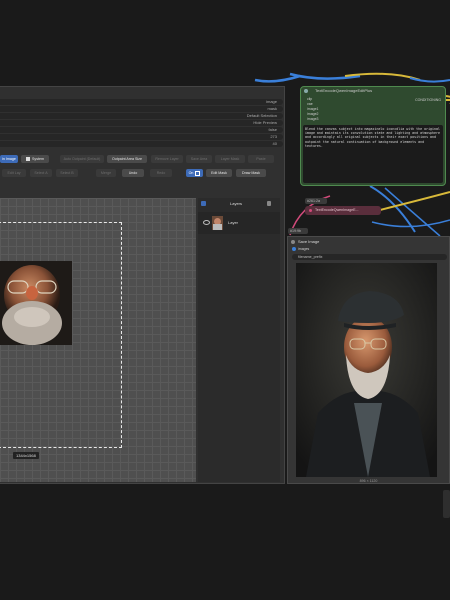 Image resolution: width=450 pixels, height=600 pixels. I want to click on filename-prefix-field: filename_prefix, so click(369, 257).